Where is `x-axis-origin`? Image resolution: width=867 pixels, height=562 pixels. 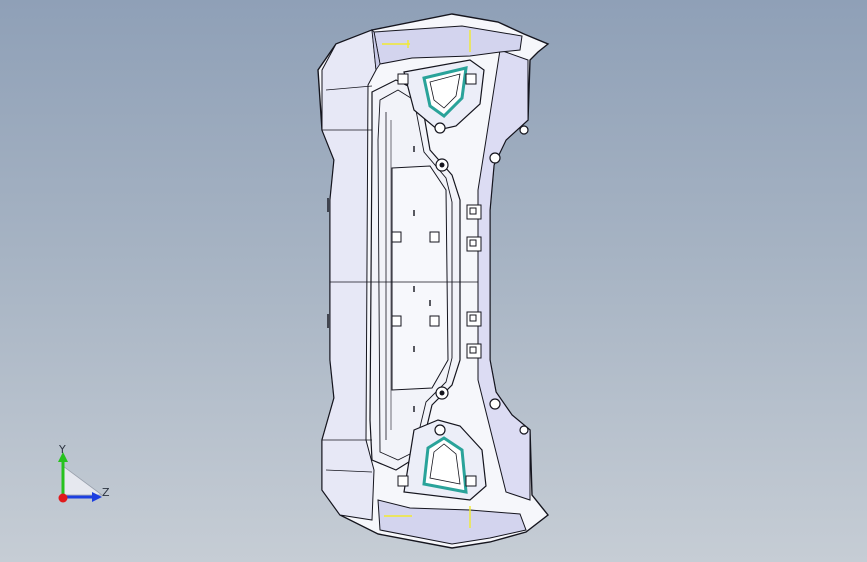
x-axis-origin is located at coordinates (63, 498).